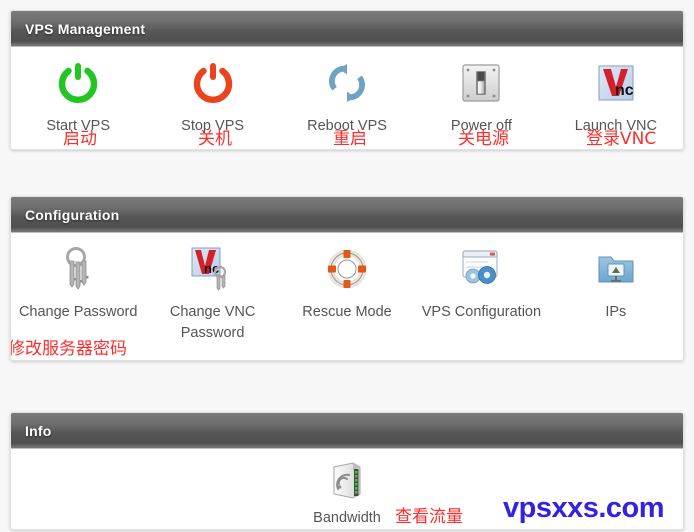  I want to click on panel-header-info: Info, so click(347, 431).